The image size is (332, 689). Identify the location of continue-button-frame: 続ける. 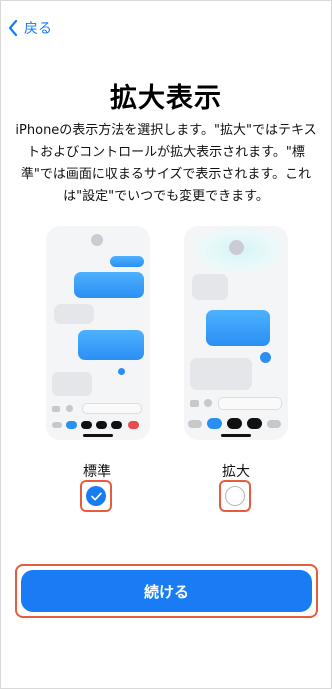
(166, 591).